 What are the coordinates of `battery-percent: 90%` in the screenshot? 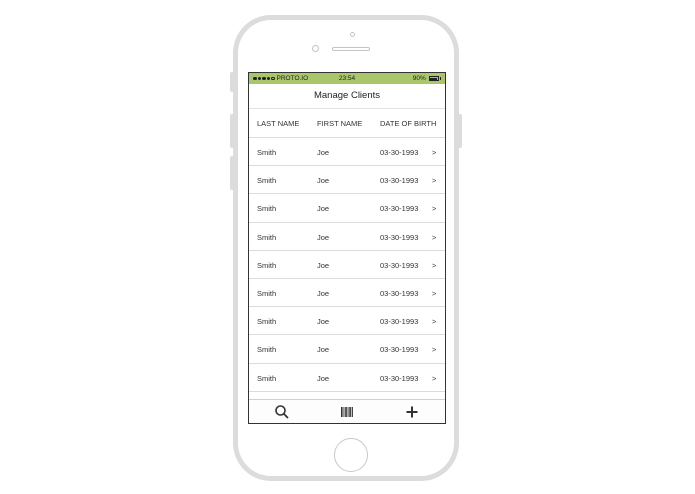 It's located at (419, 78).